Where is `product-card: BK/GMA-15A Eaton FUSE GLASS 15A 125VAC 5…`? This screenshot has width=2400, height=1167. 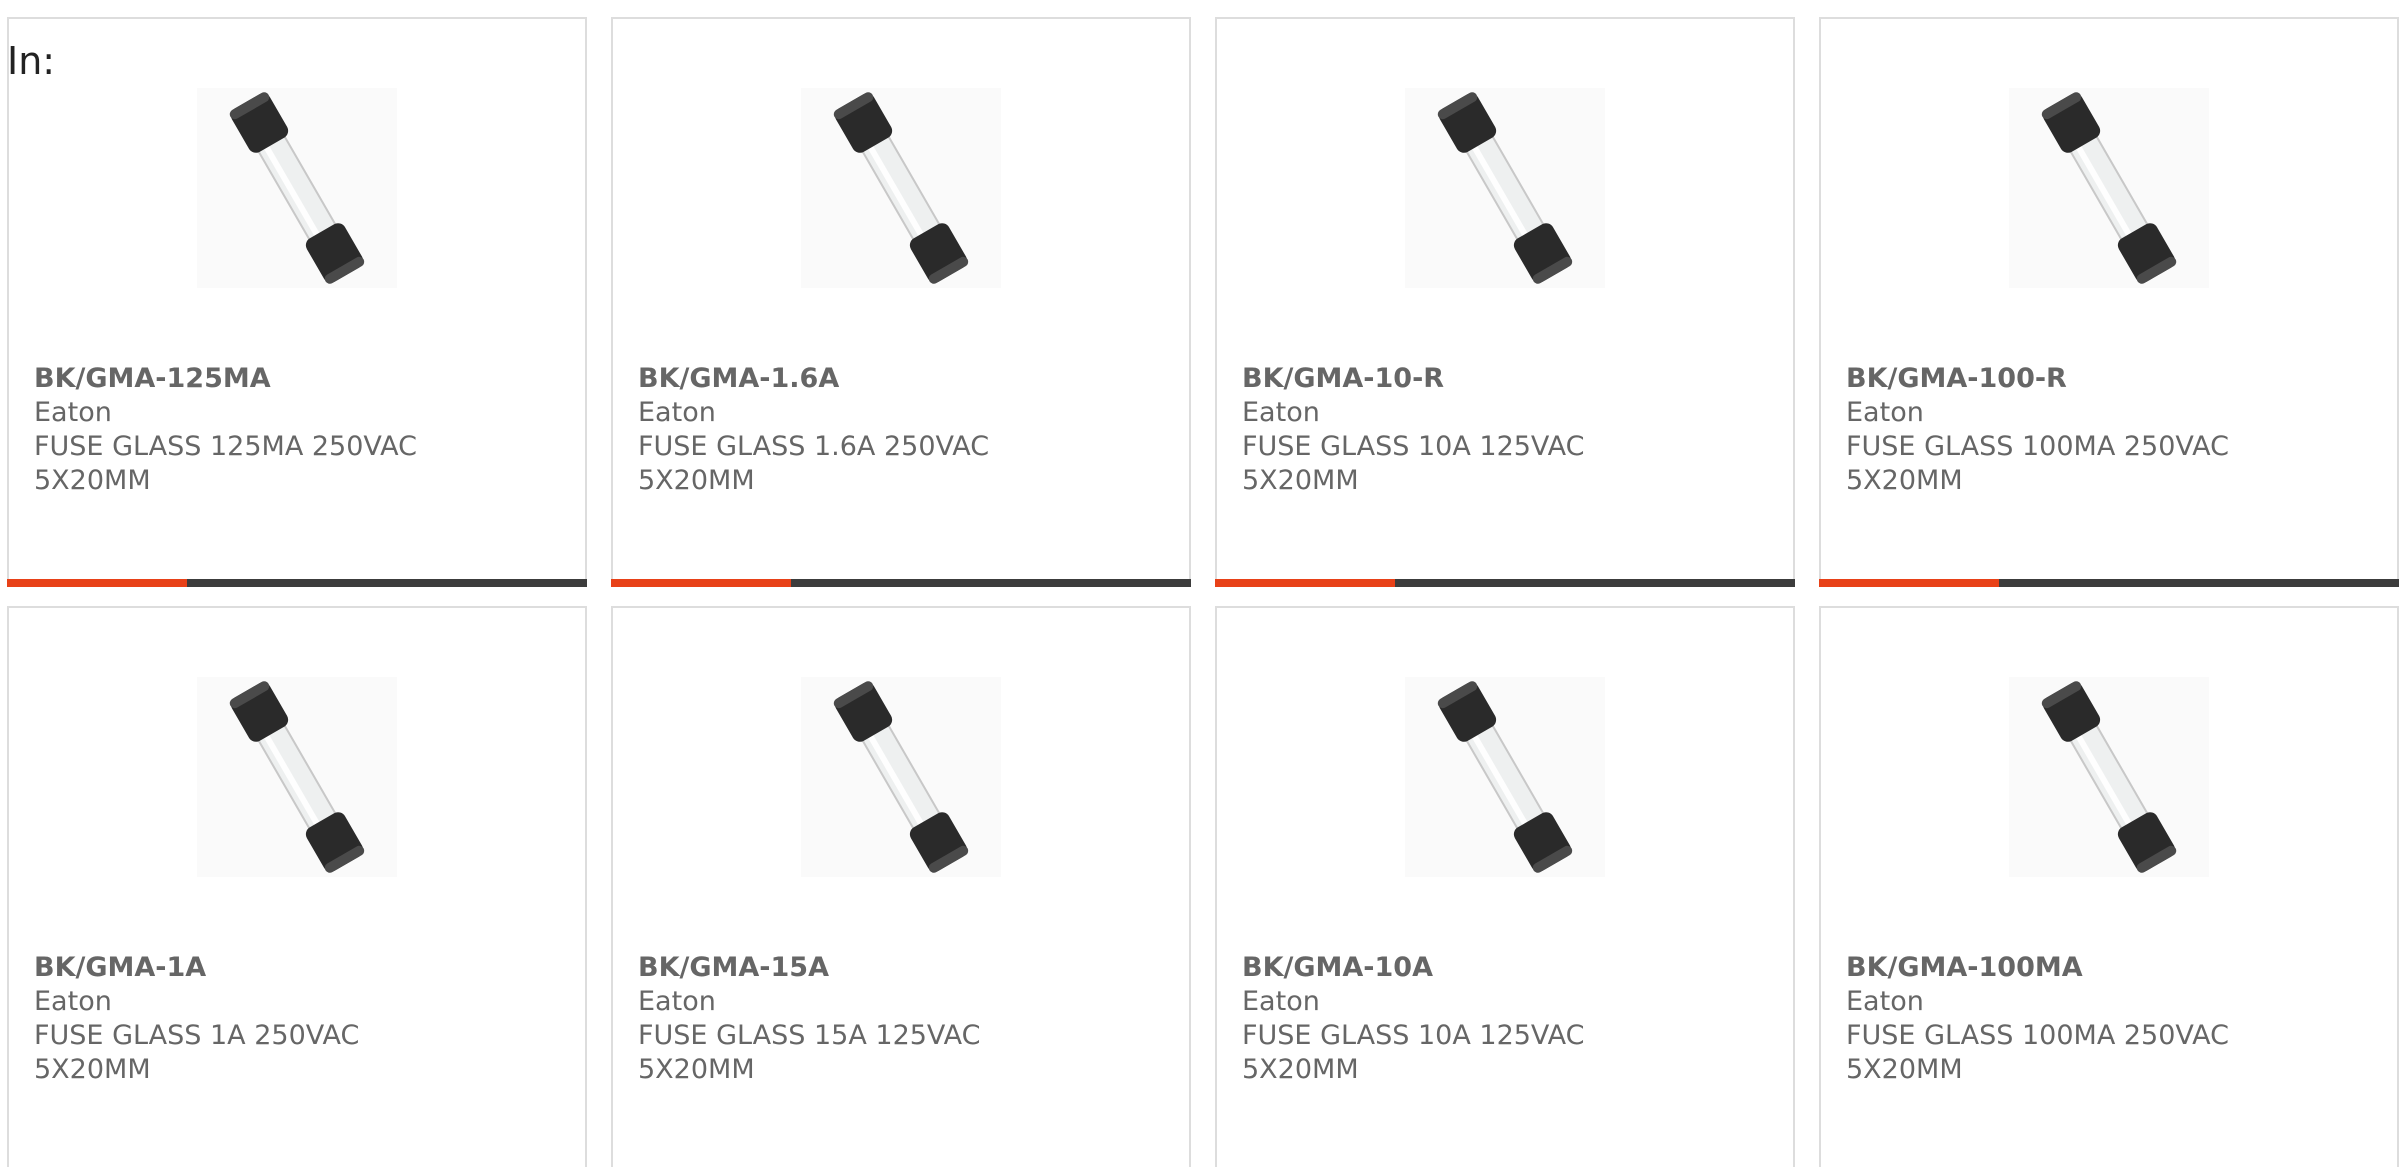 product-card: BK/GMA-15A Eaton FUSE GLASS 15A 125VAC 5… is located at coordinates (901, 886).